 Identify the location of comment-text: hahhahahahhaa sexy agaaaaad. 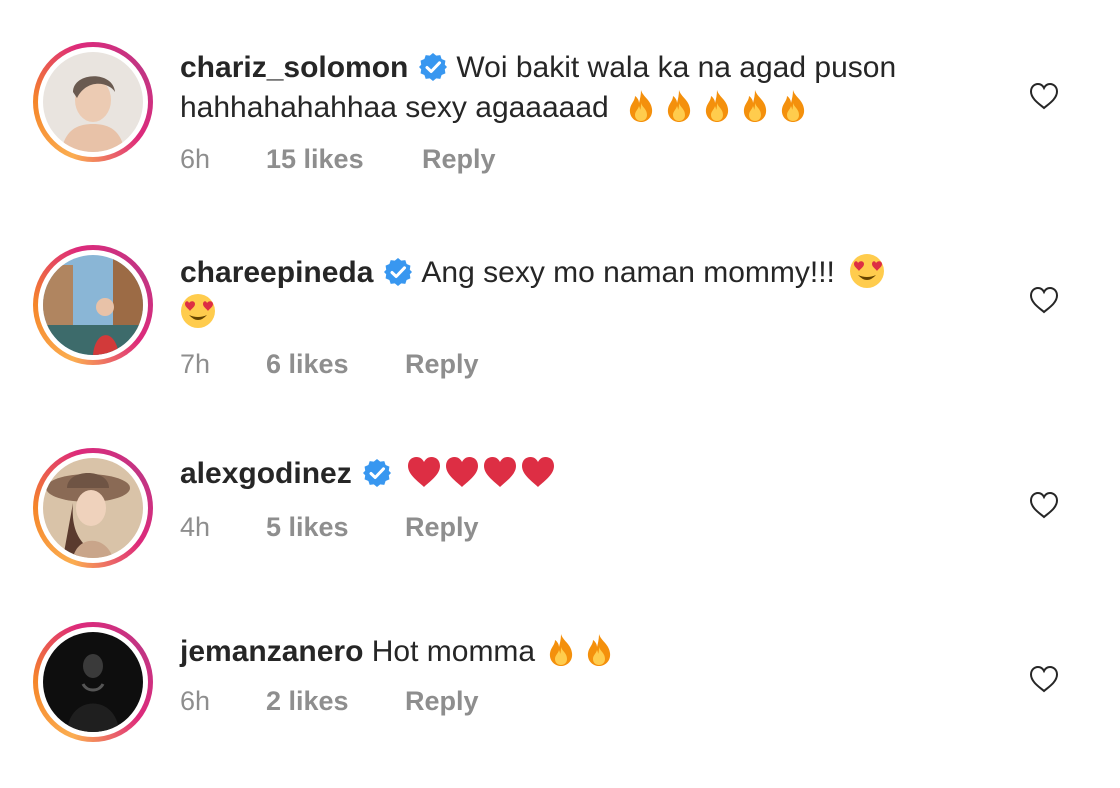
(394, 107).